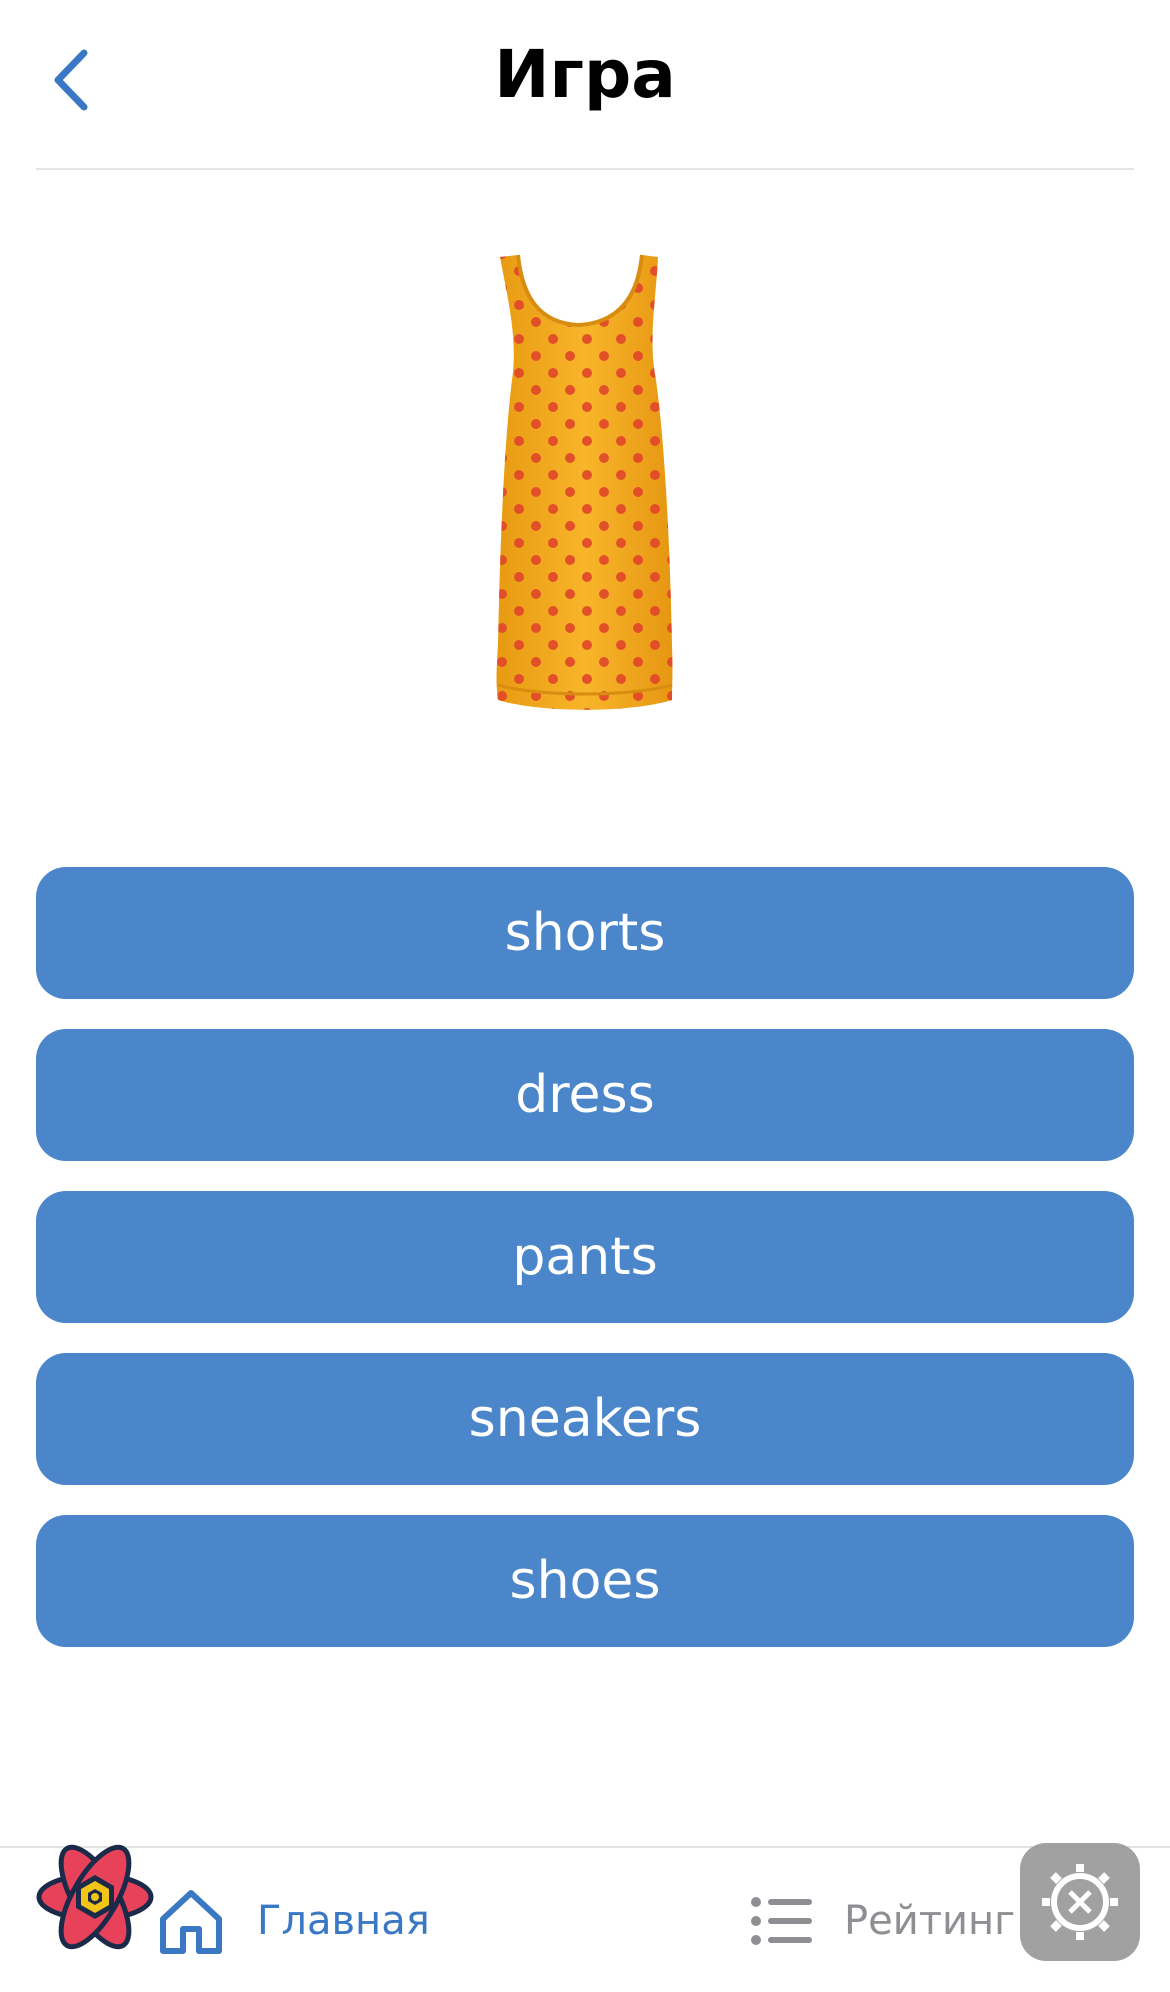 The width and height of the screenshot is (1170, 1992). I want to click on answer-button-shoes: shoes, so click(585, 1581).